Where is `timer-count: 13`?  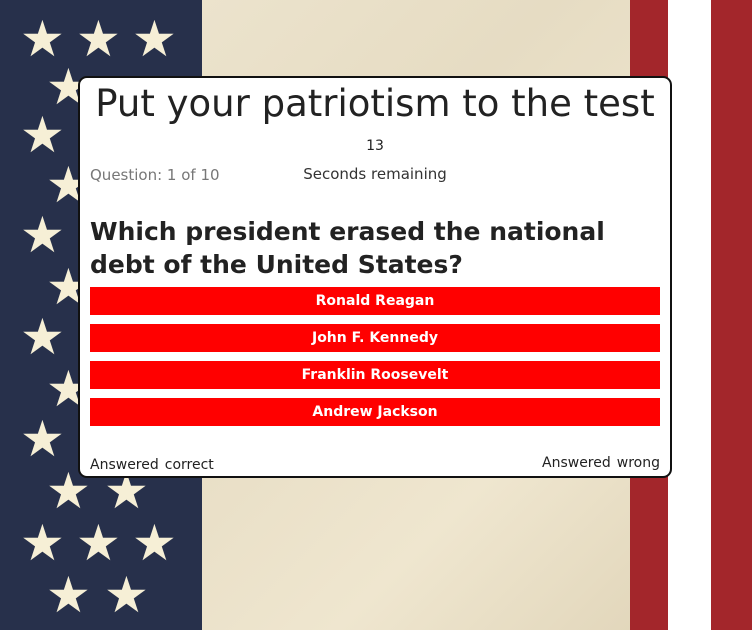 timer-count: 13 is located at coordinates (375, 146).